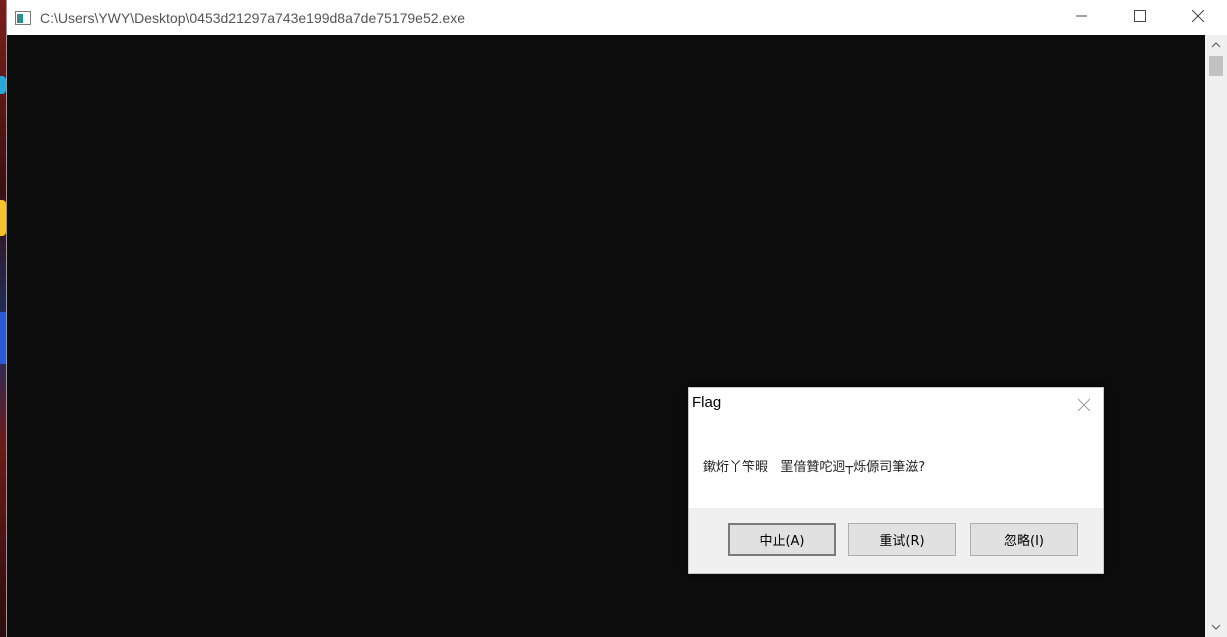 The width and height of the screenshot is (1227, 637). I want to click on close-button, so click(1198, 16).